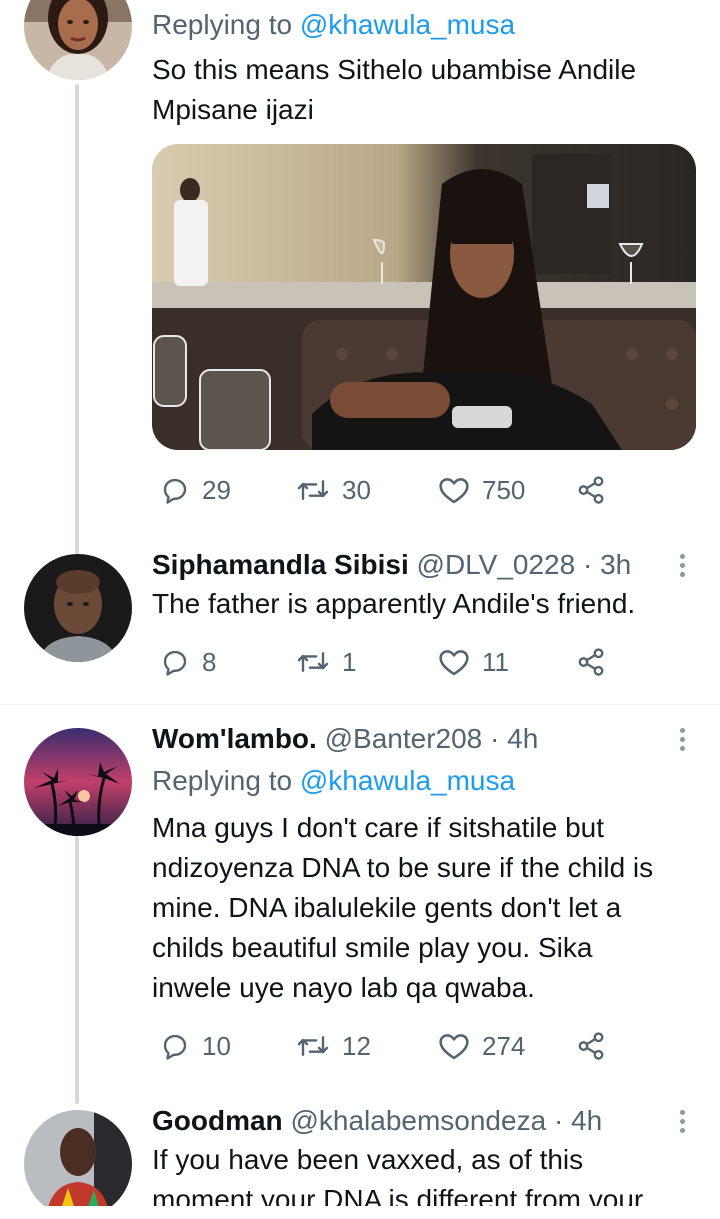 This screenshot has height=1219, width=720. What do you see at coordinates (495, 661) in the screenshot?
I see `like-count: 11` at bounding box center [495, 661].